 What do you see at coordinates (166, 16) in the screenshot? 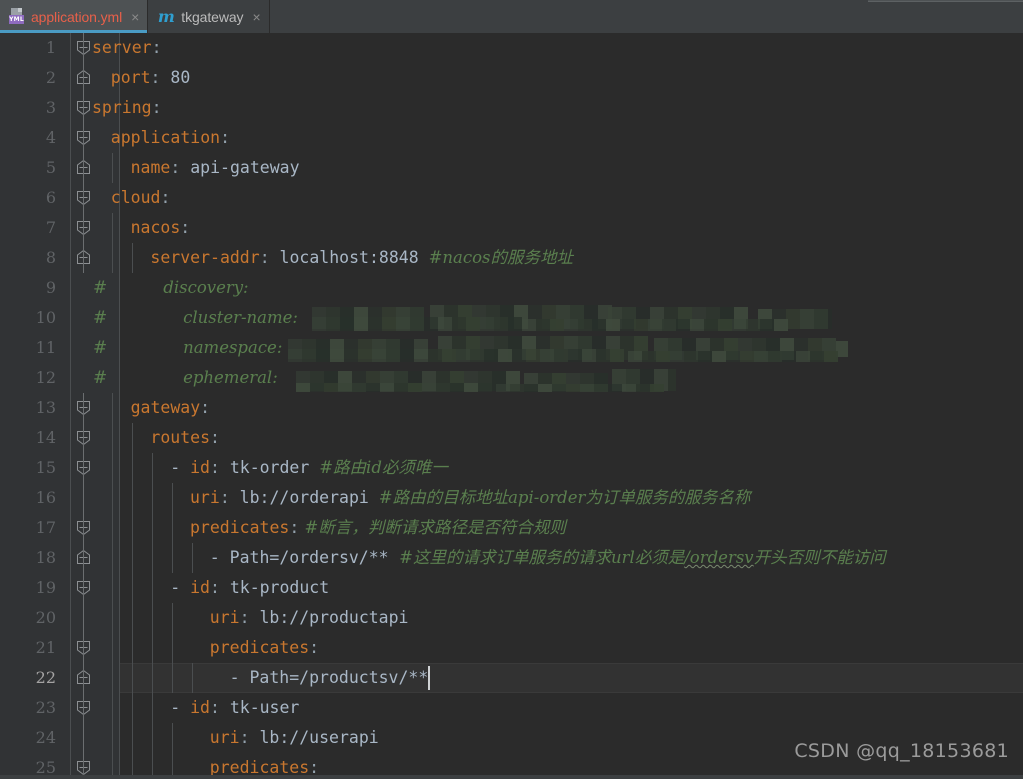
I see `maven-module-icon: m` at bounding box center [166, 16].